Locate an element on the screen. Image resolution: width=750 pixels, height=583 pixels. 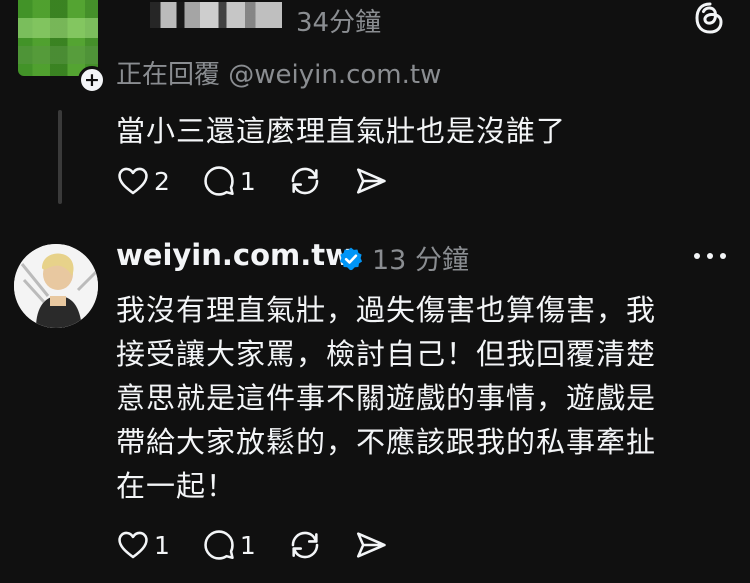
threads-logo-icon is located at coordinates (710, 18).